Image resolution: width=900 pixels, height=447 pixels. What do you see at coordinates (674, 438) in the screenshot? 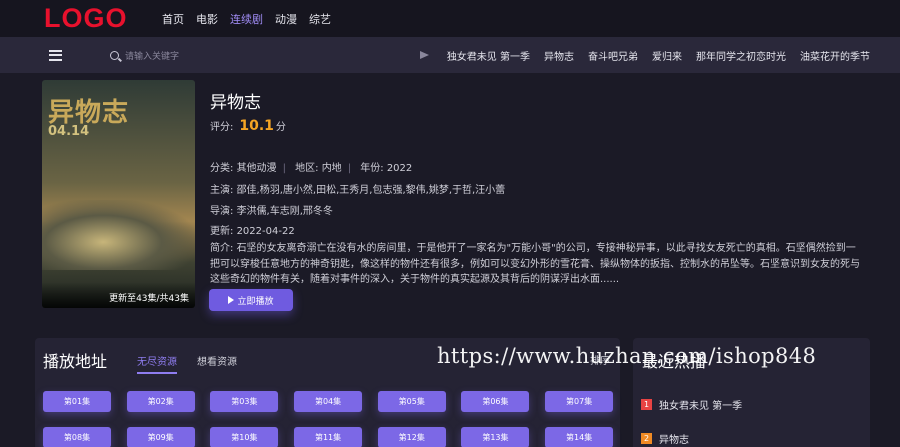
I see `hot-item-title: 异物志` at bounding box center [674, 438].